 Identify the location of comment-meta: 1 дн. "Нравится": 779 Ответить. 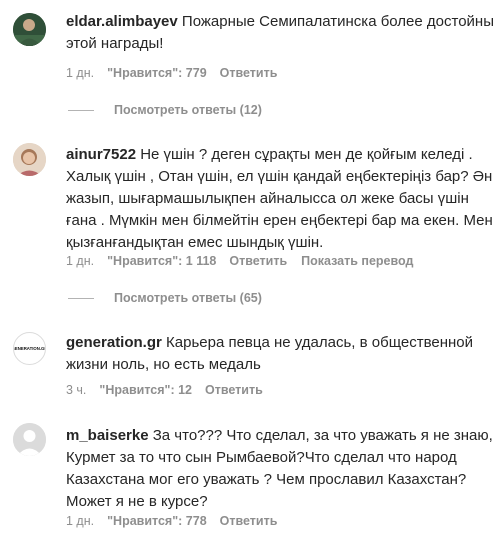
(178, 73).